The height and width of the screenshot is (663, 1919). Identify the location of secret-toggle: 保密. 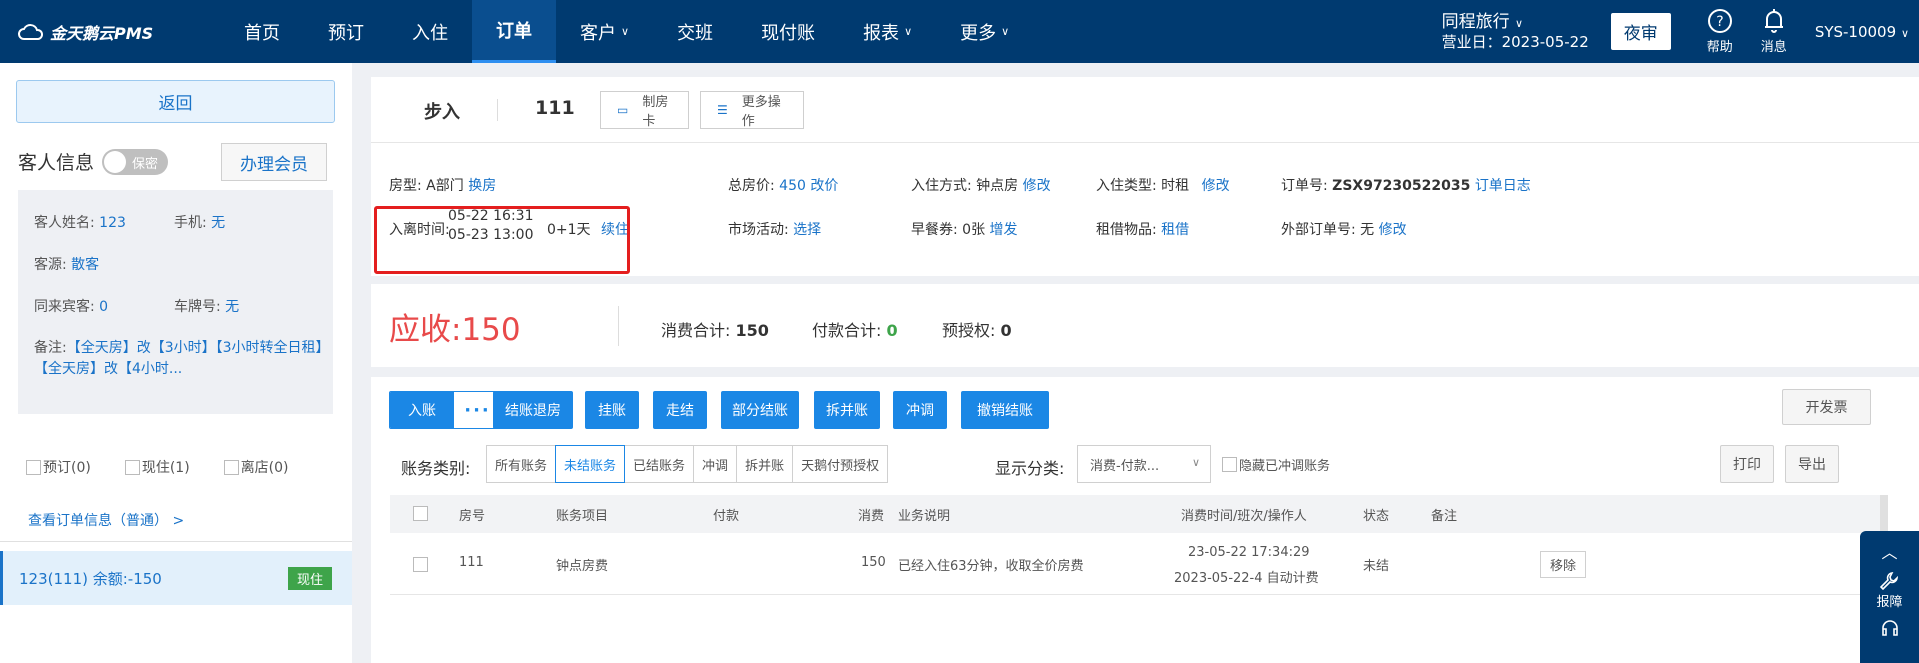
(135, 161).